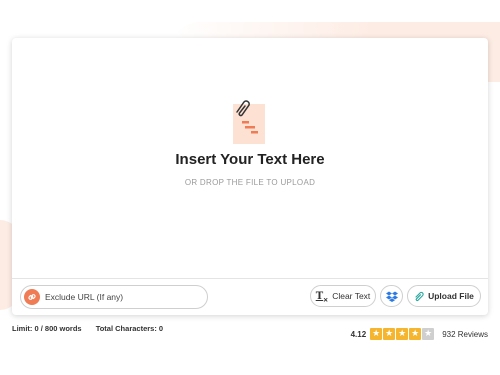 This screenshot has width=500, height=375. I want to click on clear-format-icon: T✕, so click(322, 297).